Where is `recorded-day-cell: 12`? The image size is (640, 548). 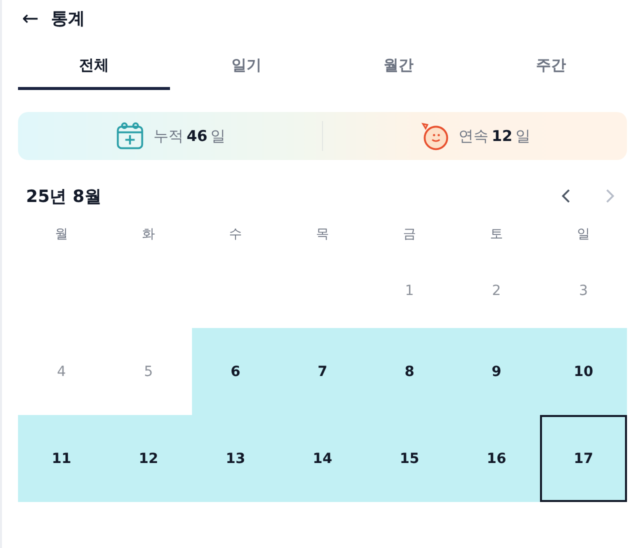
recorded-day-cell: 12 is located at coordinates (148, 458).